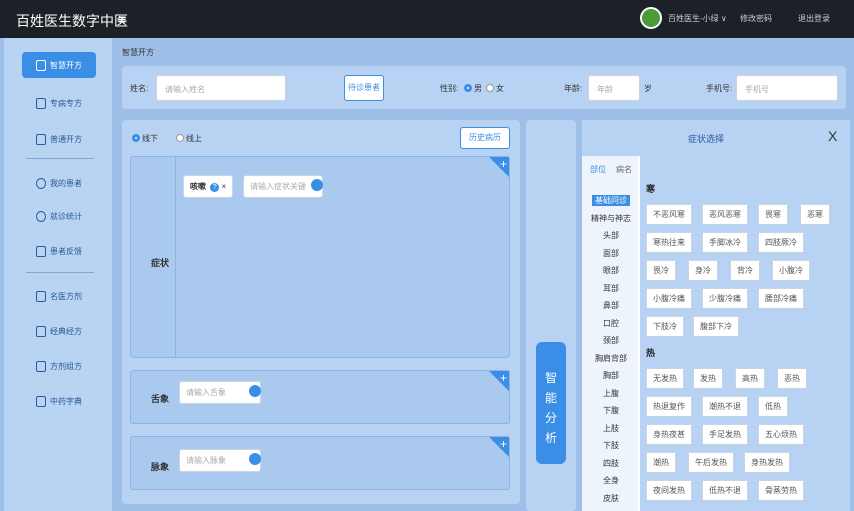 The image size is (854, 511). What do you see at coordinates (611, 218) in the screenshot?
I see `part-item: 精神与神志` at bounding box center [611, 218].